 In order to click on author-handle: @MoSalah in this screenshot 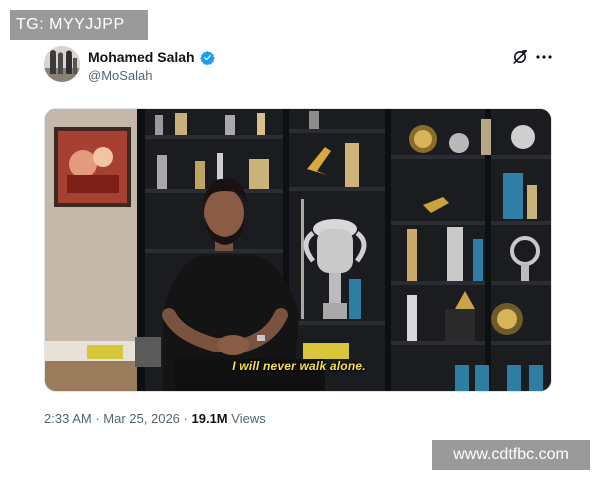, I will do `click(120, 75)`.